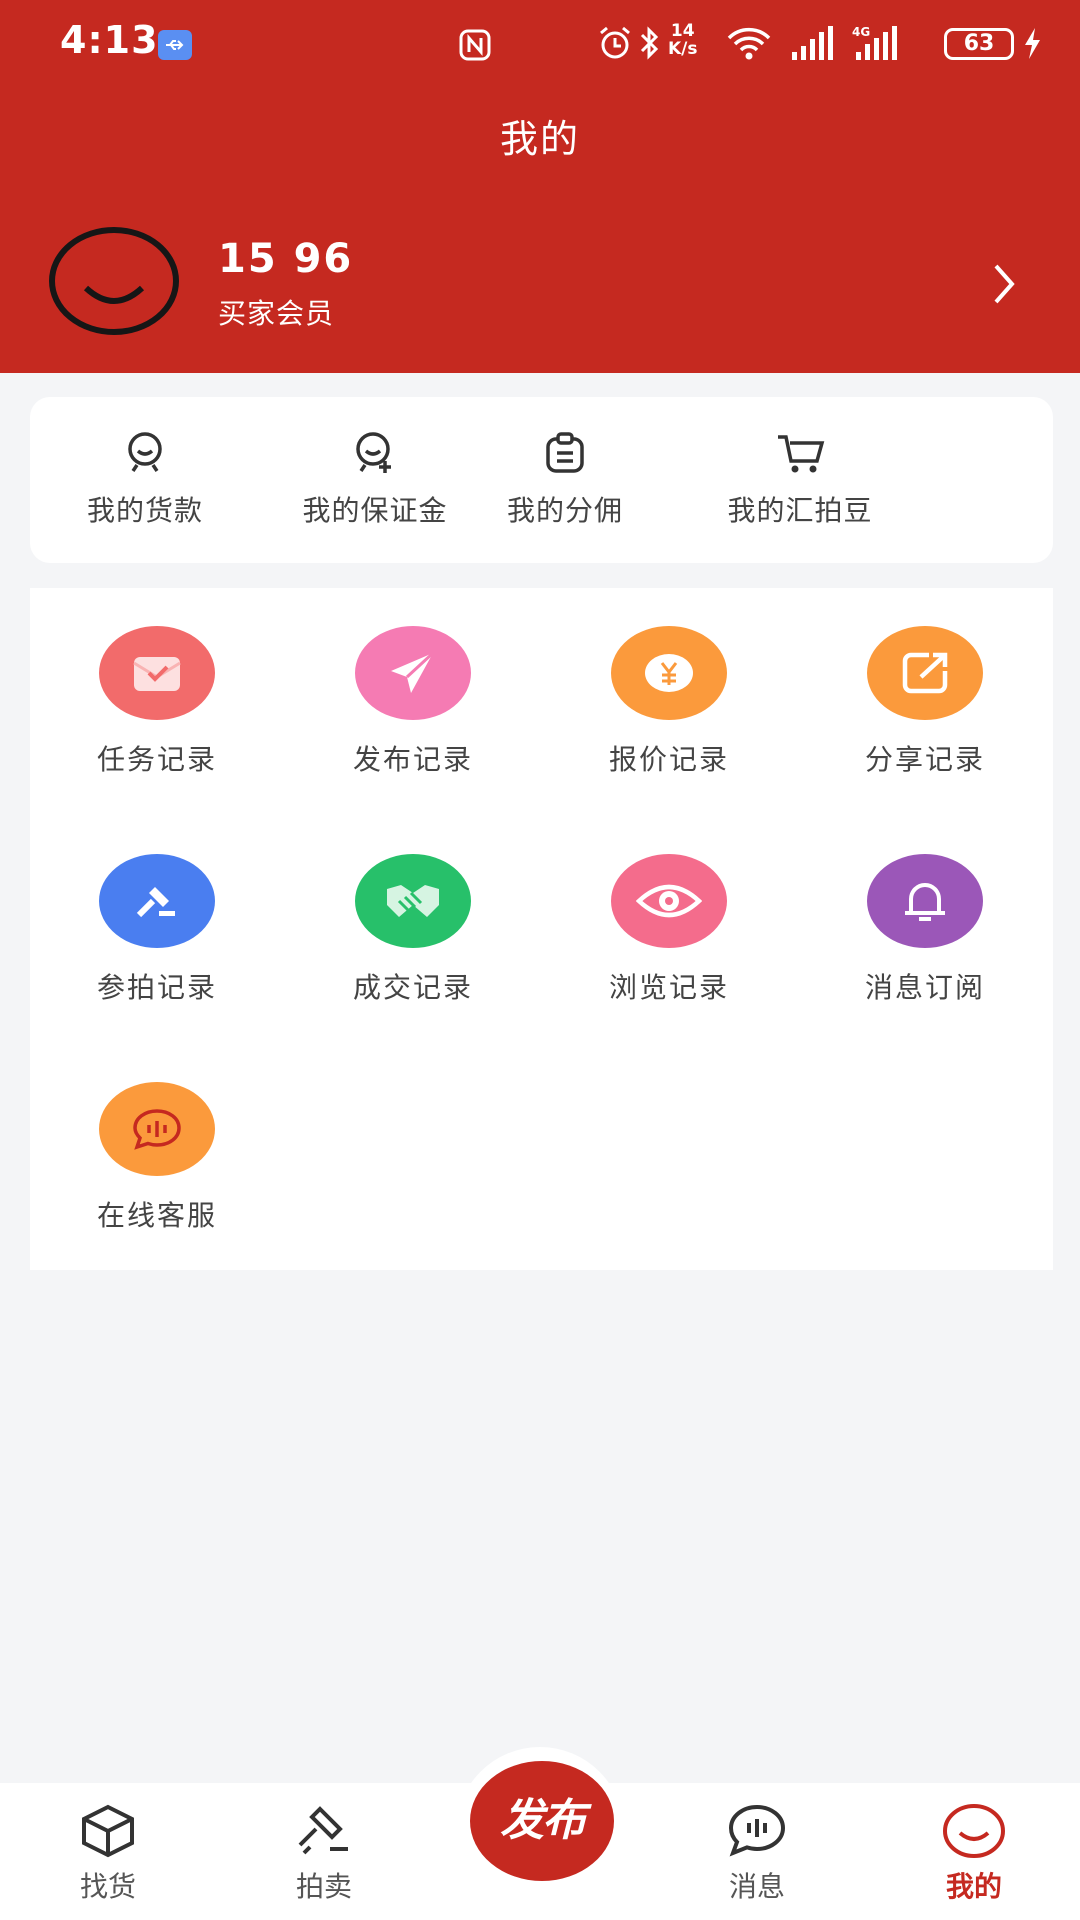  Describe the element at coordinates (973, 1886) in the screenshot. I see `tab-label: 我的` at that location.